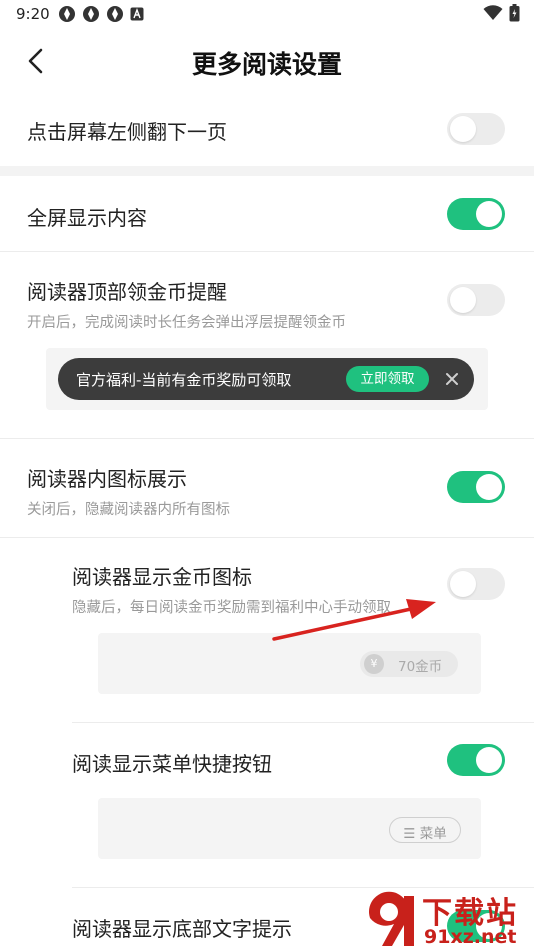 The height and width of the screenshot is (950, 534). What do you see at coordinates (514, 13) in the screenshot?
I see `battery-icon` at bounding box center [514, 13].